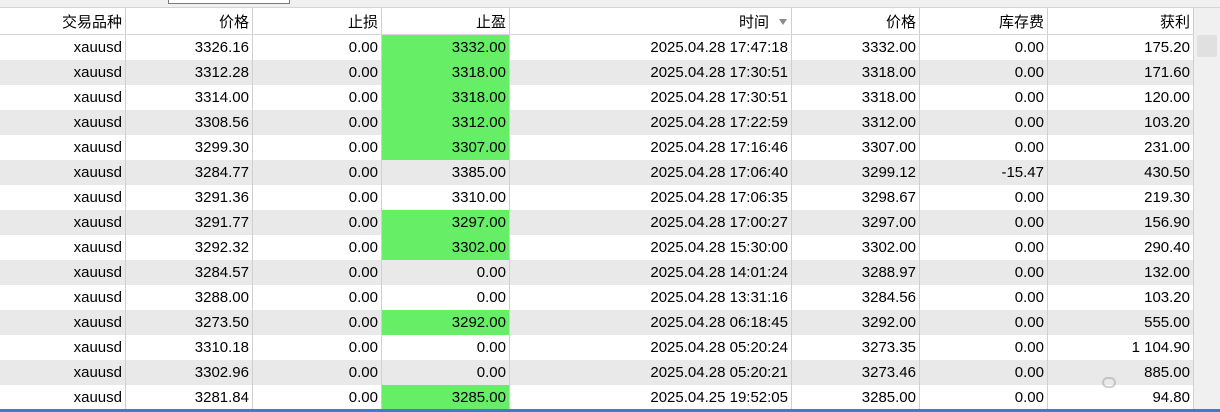  What do you see at coordinates (189, 322) in the screenshot?
I see `cell-open-price: 3273.50` at bounding box center [189, 322].